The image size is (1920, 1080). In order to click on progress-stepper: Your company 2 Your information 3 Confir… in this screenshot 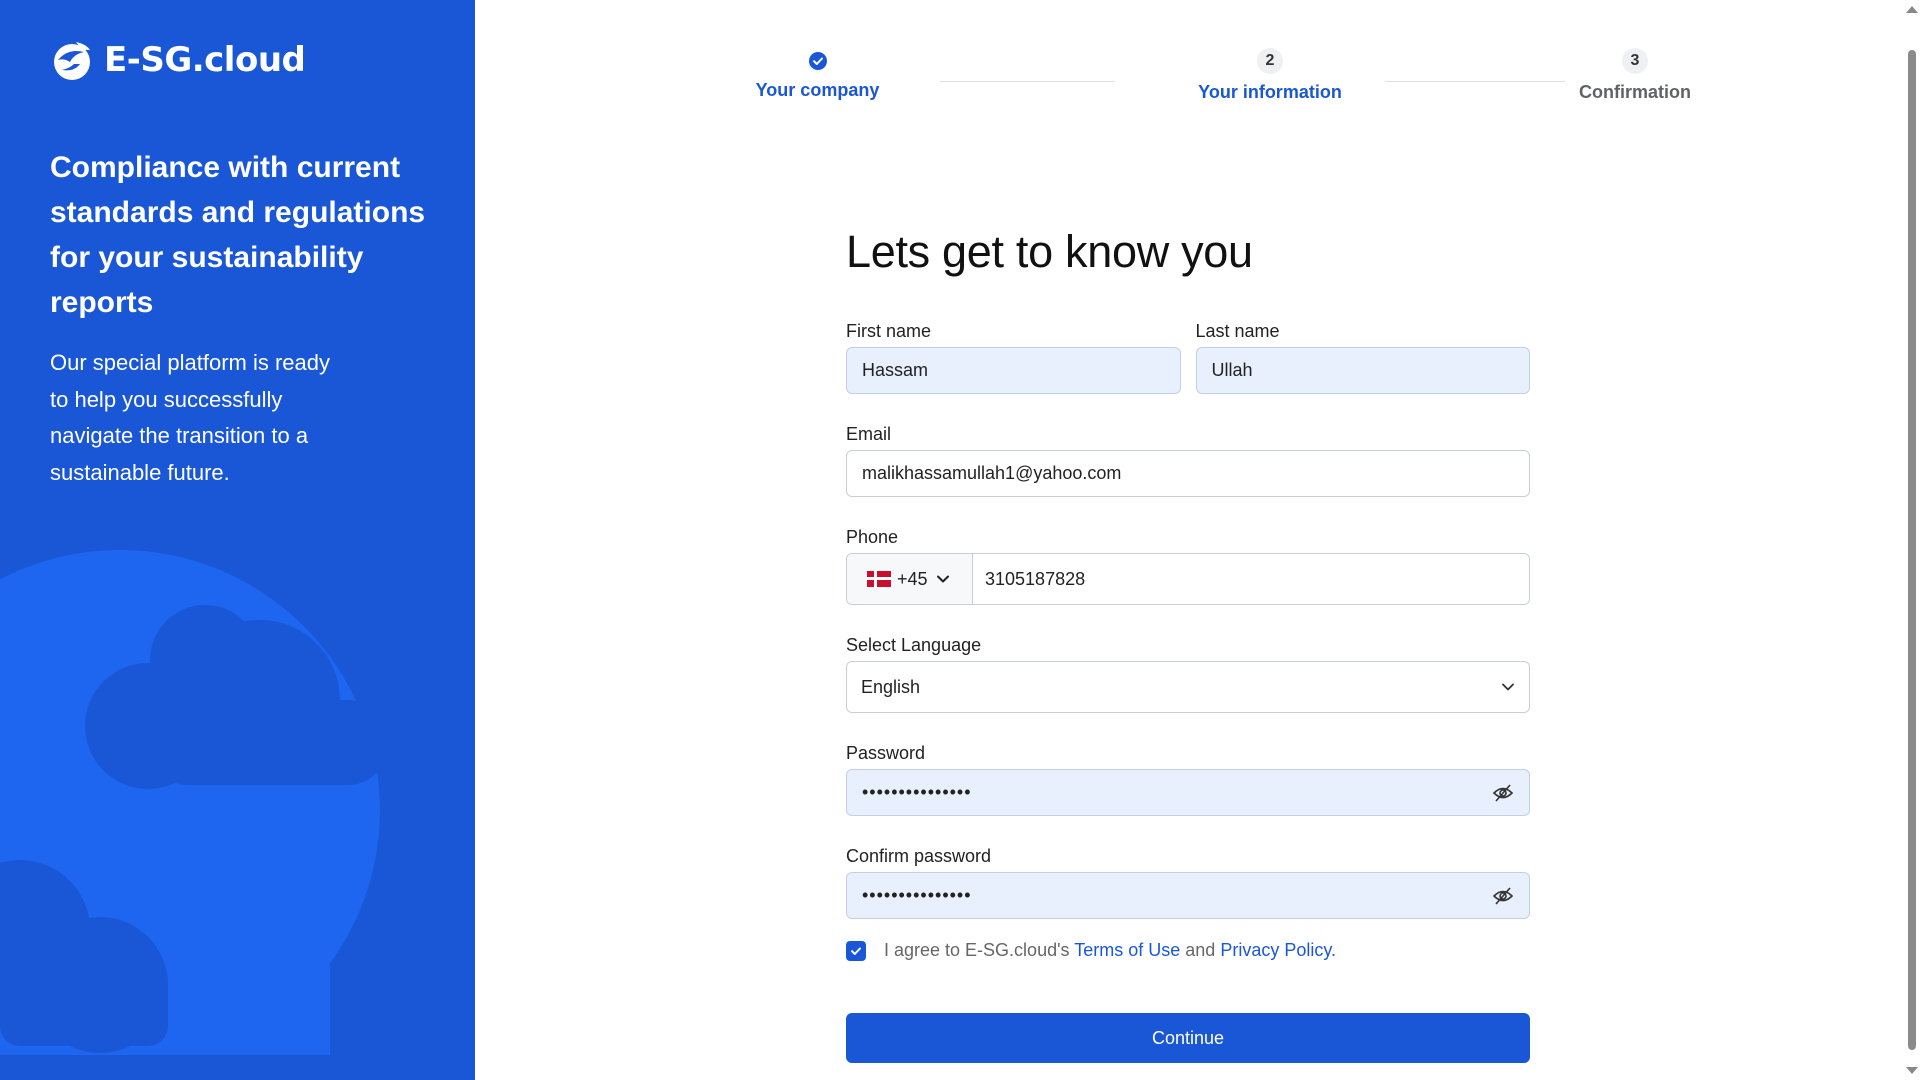, I will do `click(1240, 83)`.